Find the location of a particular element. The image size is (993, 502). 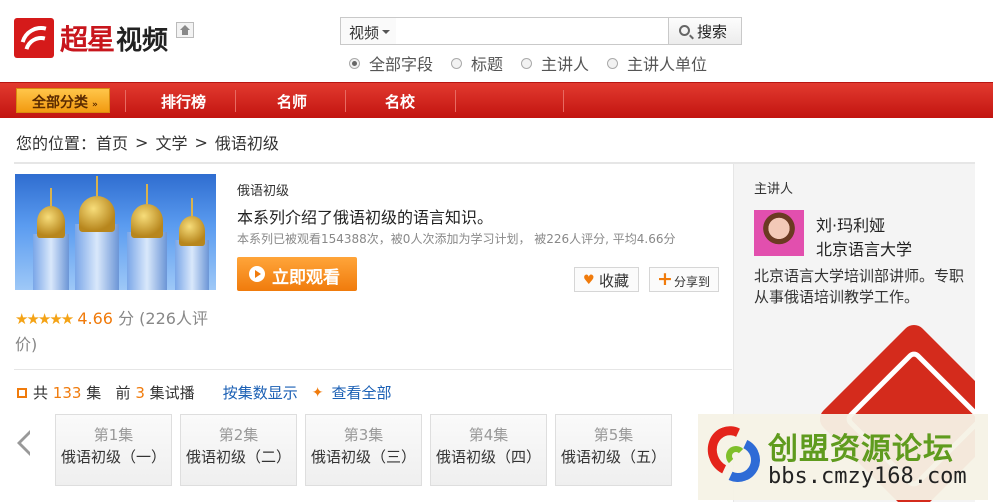

episodes-total: 133 is located at coordinates (67, 392).